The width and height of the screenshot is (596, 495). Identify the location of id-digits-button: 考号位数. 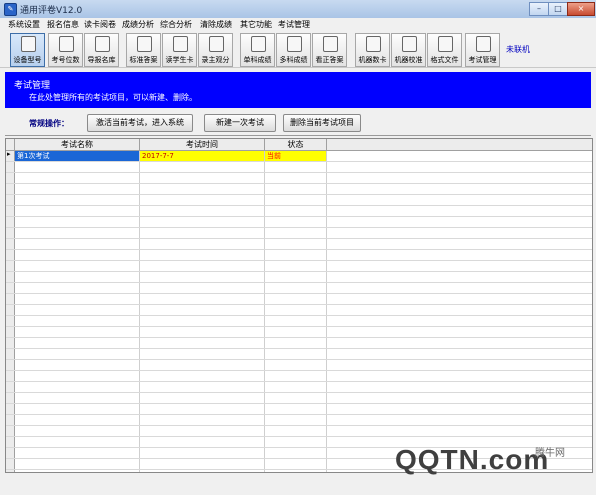
(65, 50).